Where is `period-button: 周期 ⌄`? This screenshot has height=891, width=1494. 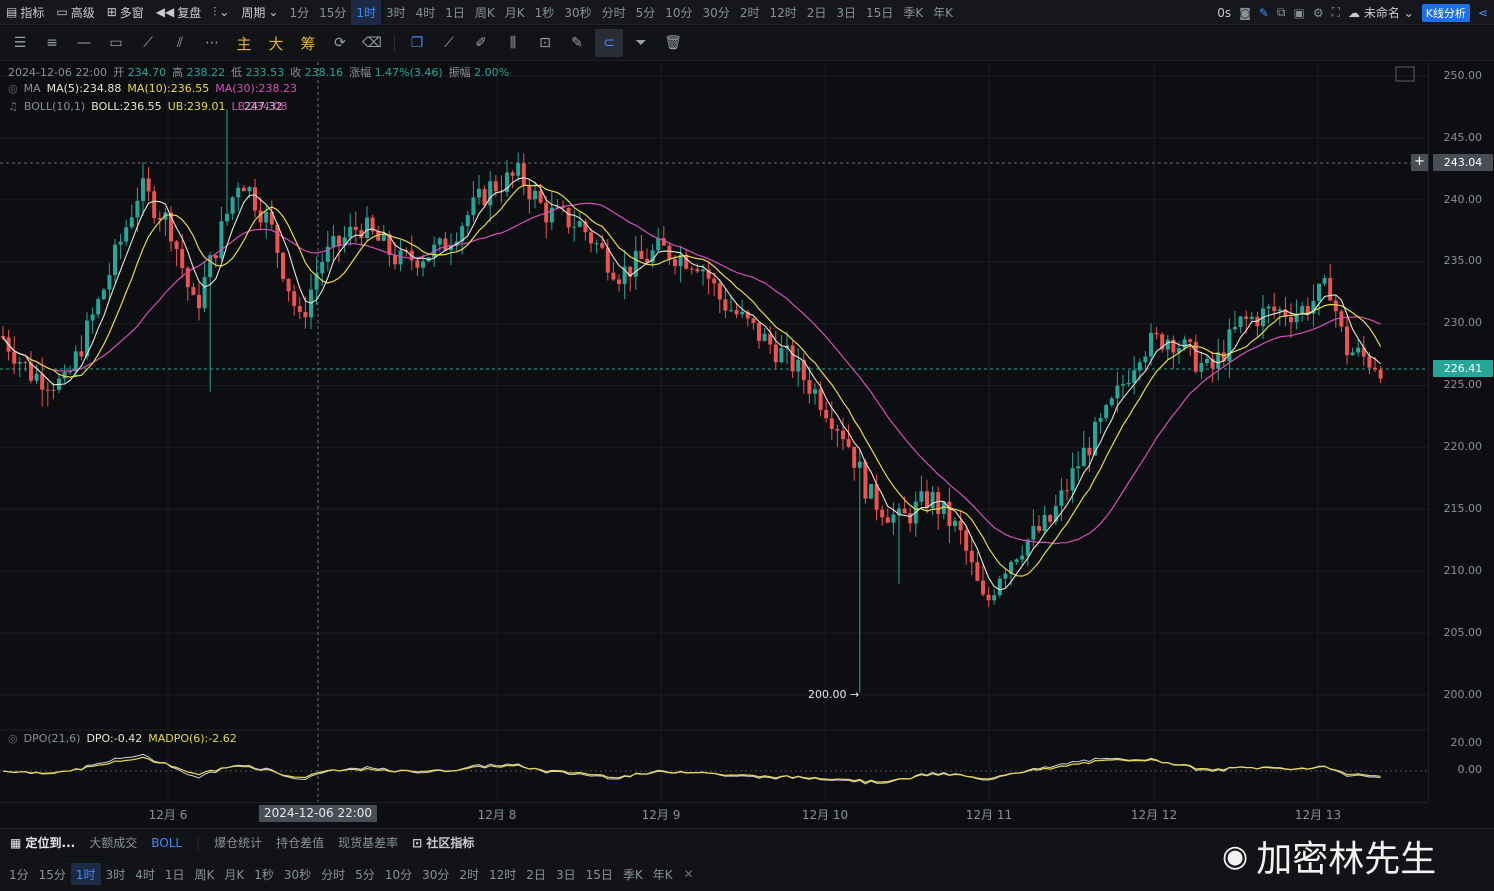 period-button: 周期 ⌄ is located at coordinates (259, 12).